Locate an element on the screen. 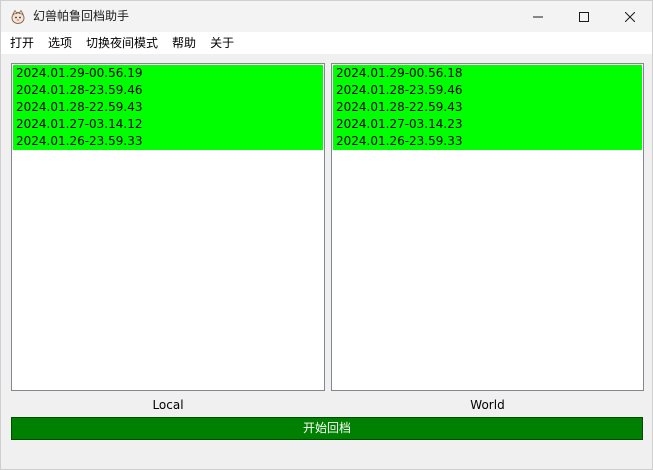 Image resolution: width=653 pixels, height=470 pixels. menu-about: 关于 is located at coordinates (222, 43).